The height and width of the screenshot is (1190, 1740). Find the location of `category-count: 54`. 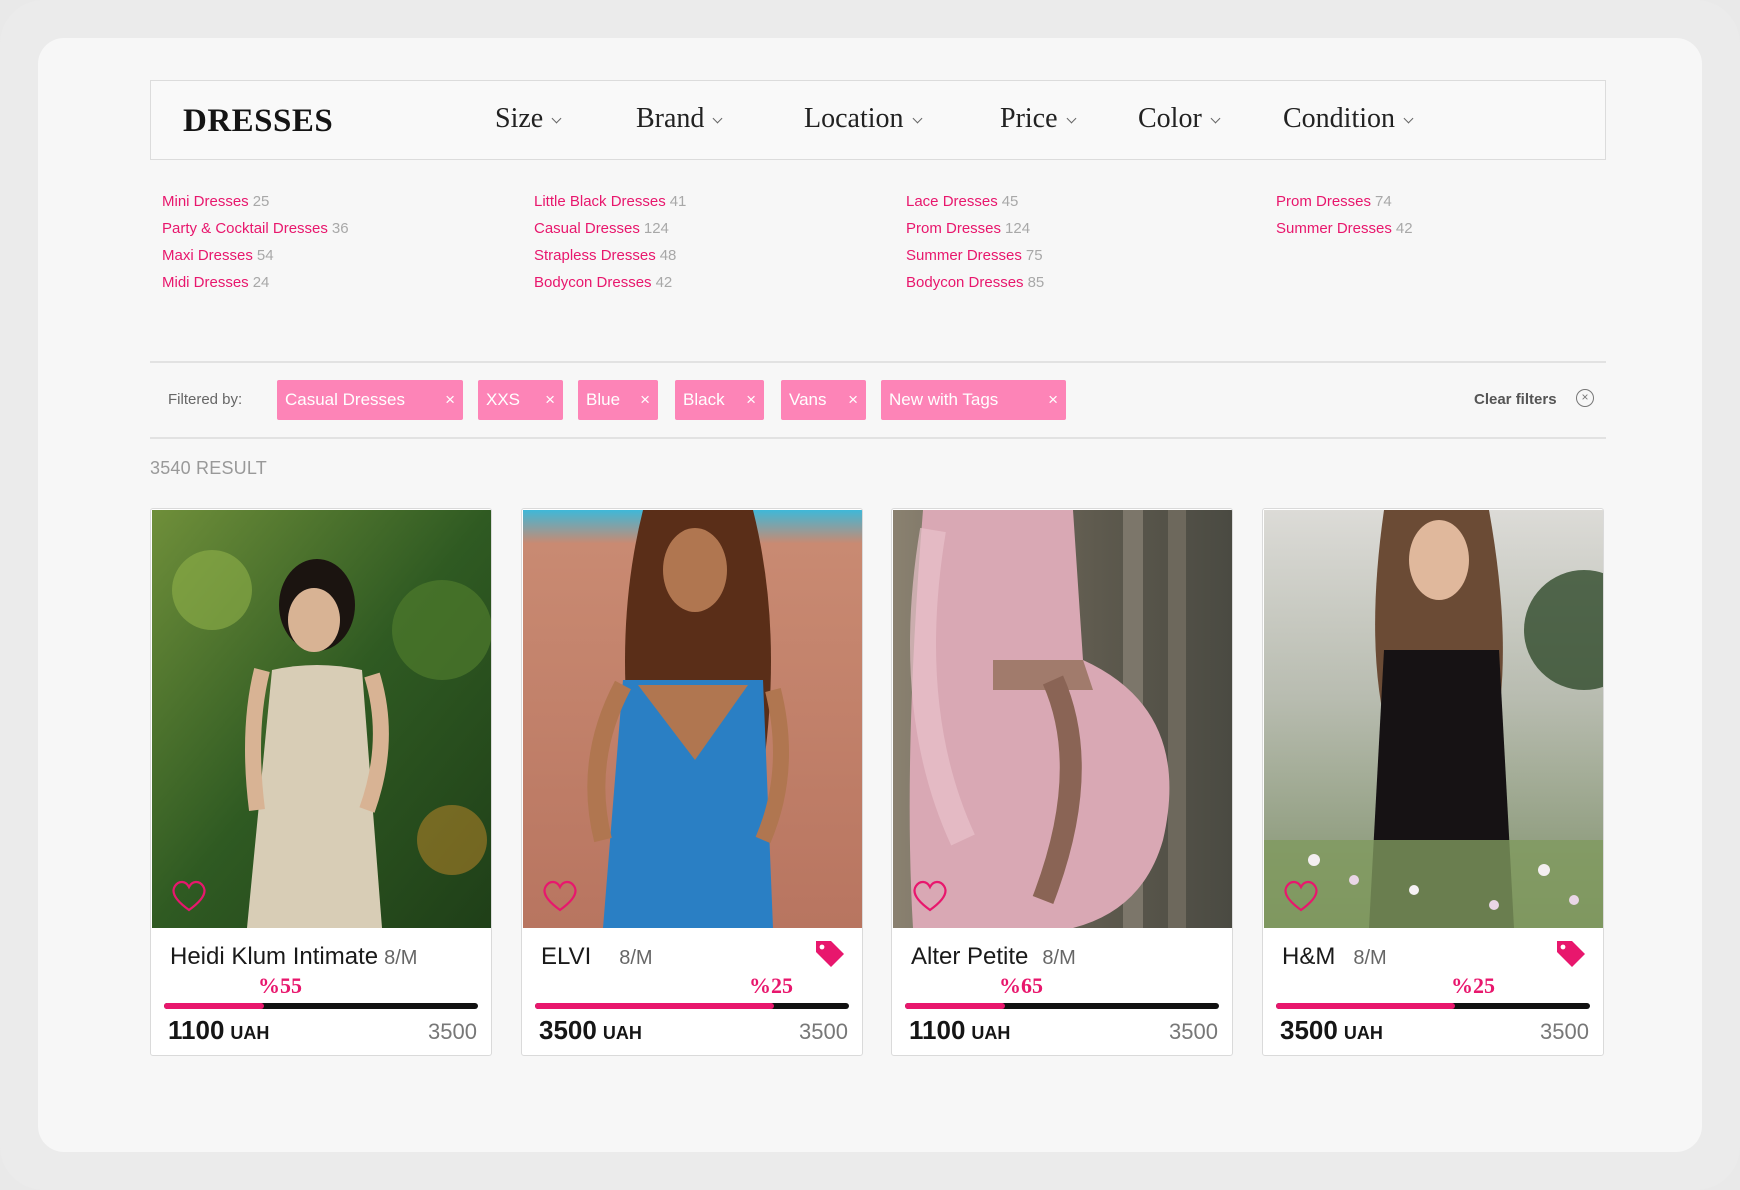

category-count: 54 is located at coordinates (265, 255).